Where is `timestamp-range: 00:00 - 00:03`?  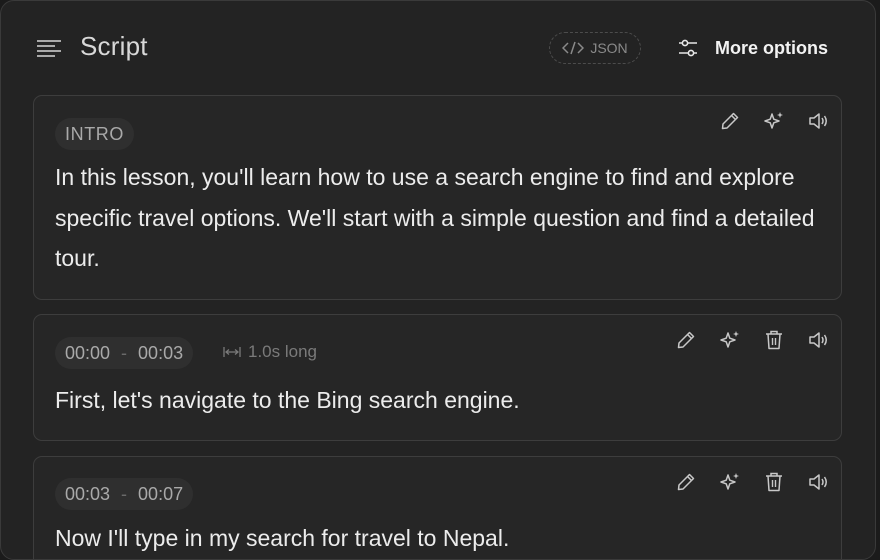
timestamp-range: 00:00 - 00:03 is located at coordinates (124, 353).